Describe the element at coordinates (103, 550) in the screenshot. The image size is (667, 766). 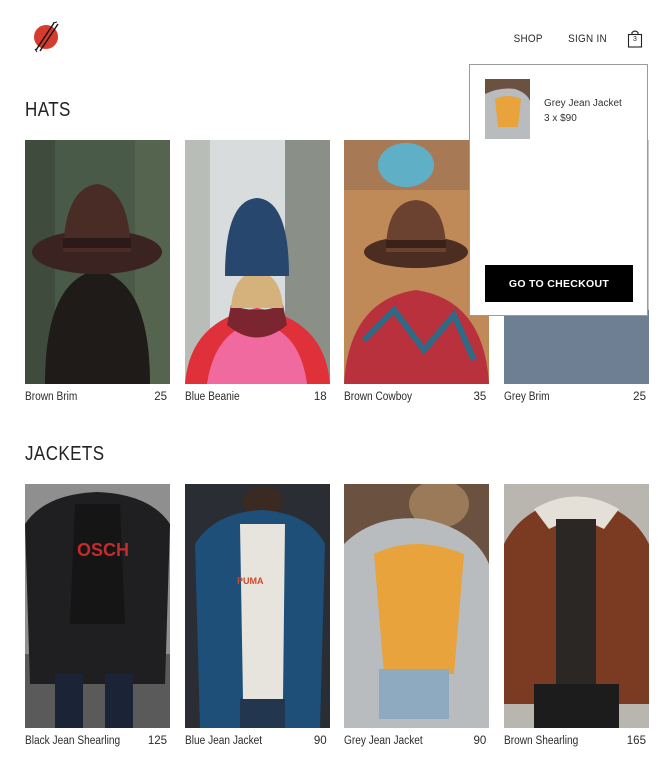
I see `svg-text: OSCH` at that location.